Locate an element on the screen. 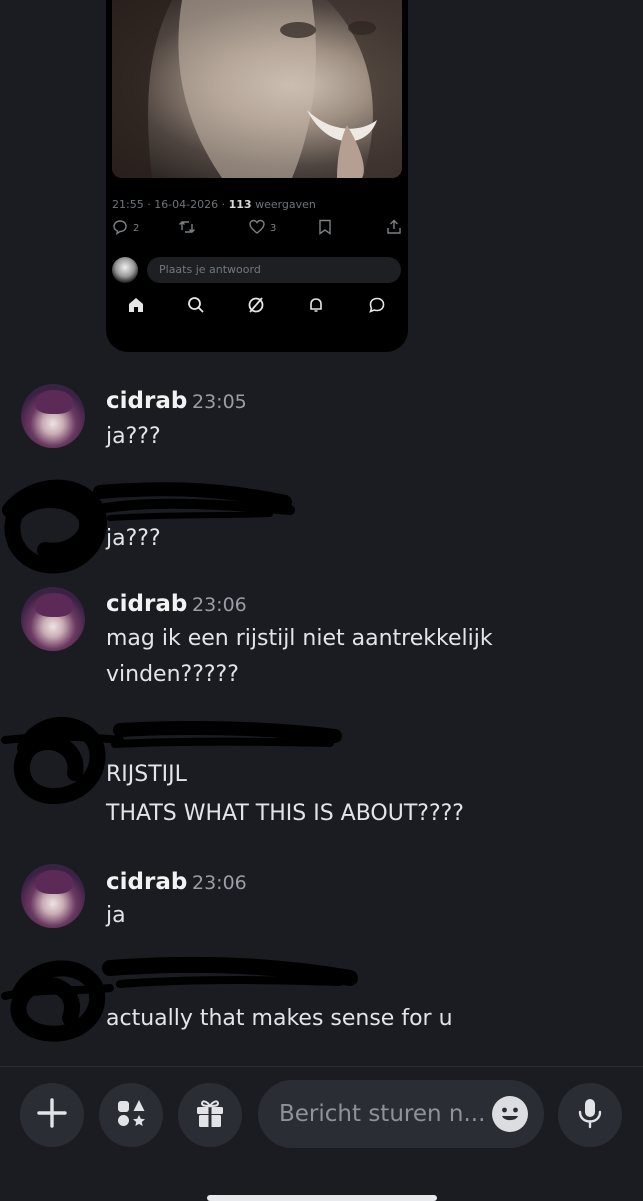  plus-icon is located at coordinates (52, 1115).